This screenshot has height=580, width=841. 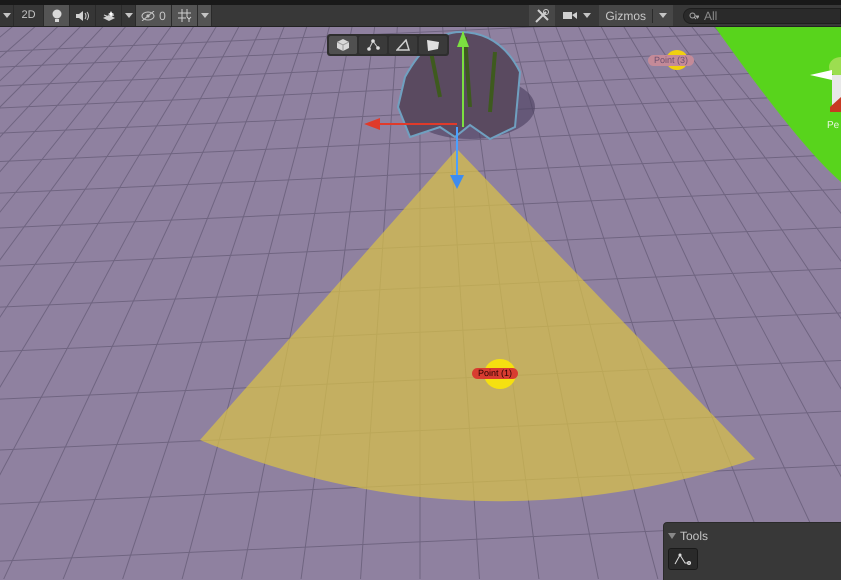 I want to click on lighting-toggle, so click(x=57, y=15).